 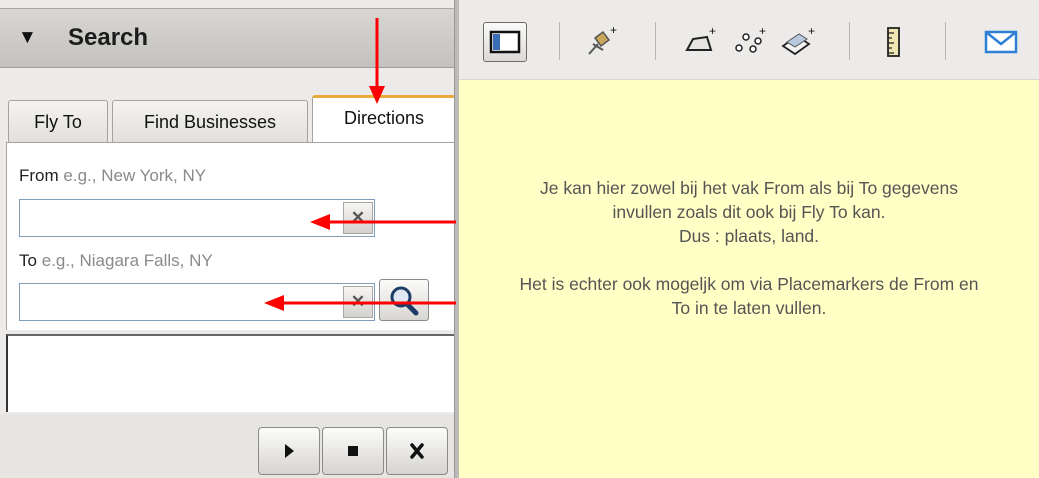 I want to click on from-label: From e.g., New York, NY, so click(x=112, y=176).